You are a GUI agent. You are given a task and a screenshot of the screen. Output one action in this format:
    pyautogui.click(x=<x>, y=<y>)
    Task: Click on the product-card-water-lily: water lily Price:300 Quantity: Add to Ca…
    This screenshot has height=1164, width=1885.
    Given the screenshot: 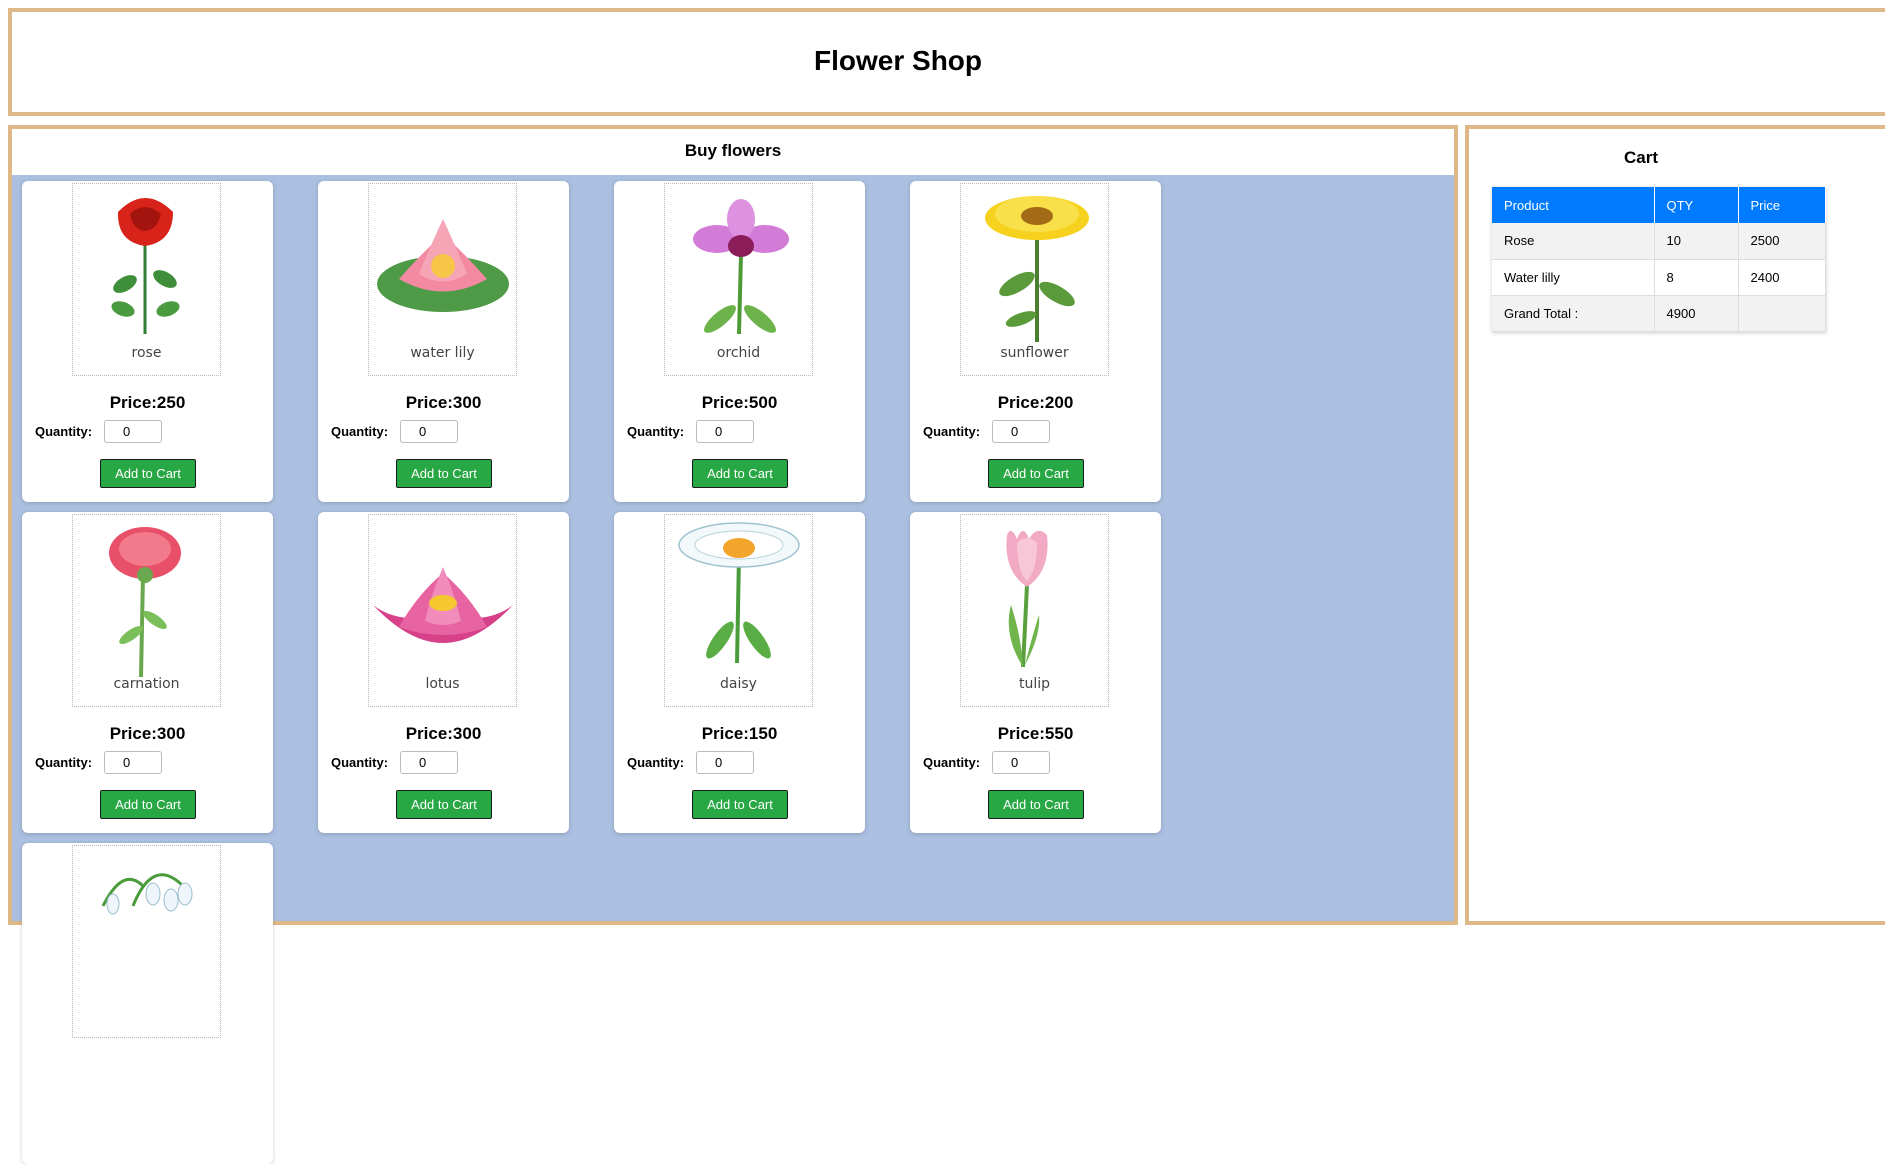 What is the action you would take?
    pyautogui.click(x=443, y=341)
    